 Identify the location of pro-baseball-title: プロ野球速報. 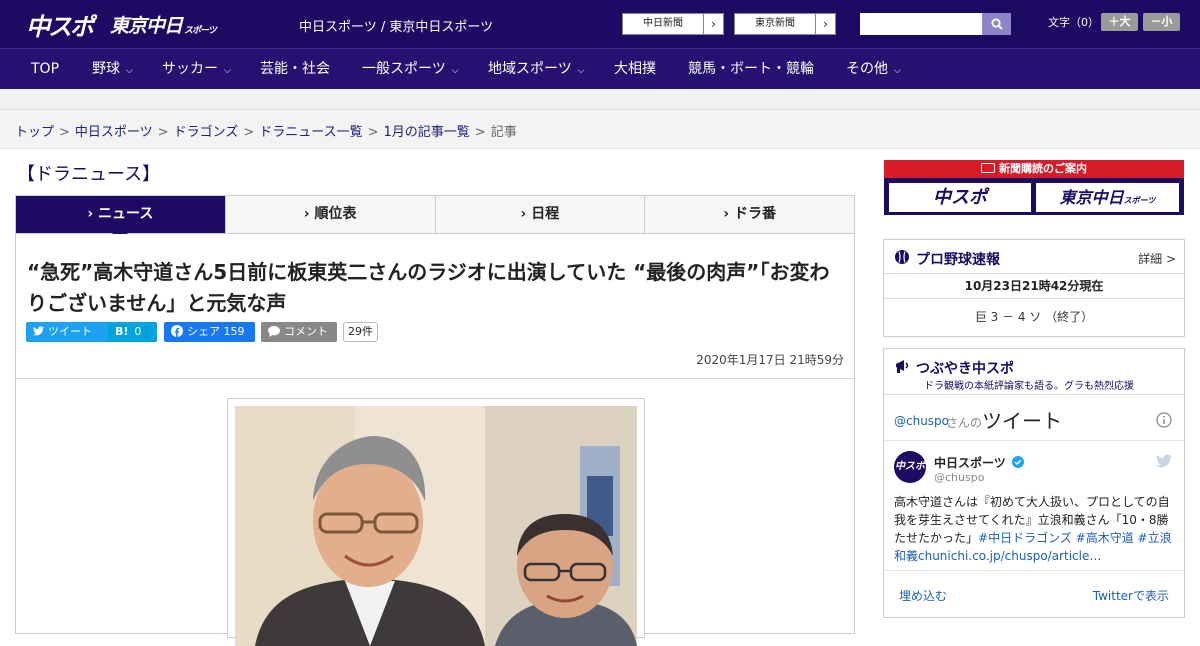
(958, 260).